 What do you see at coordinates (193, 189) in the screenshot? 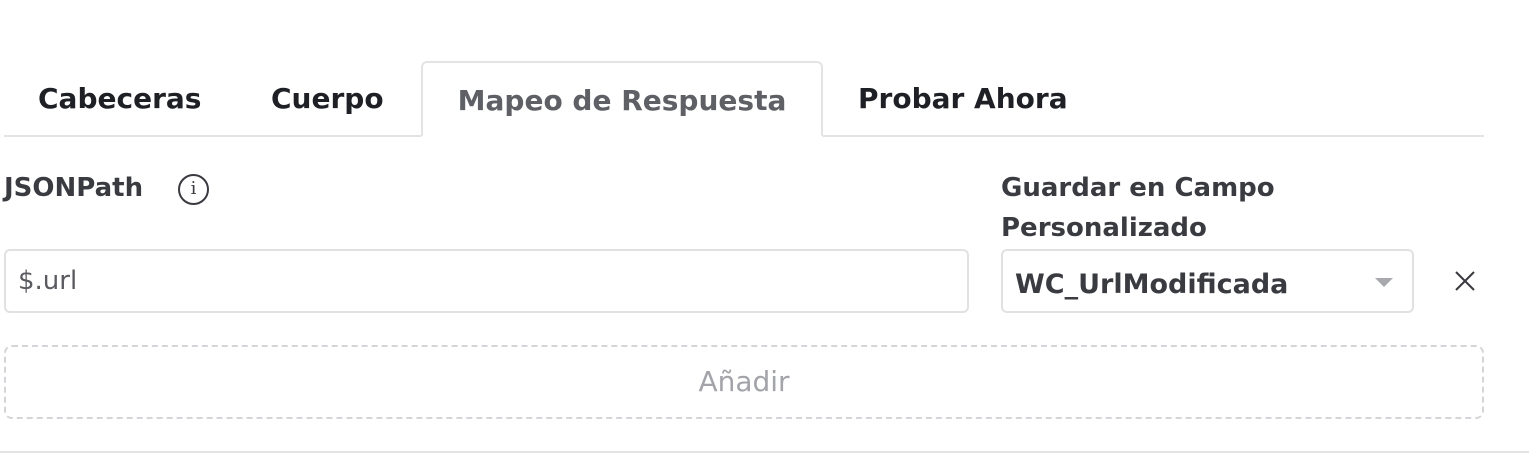
I see `info-icon: i` at bounding box center [193, 189].